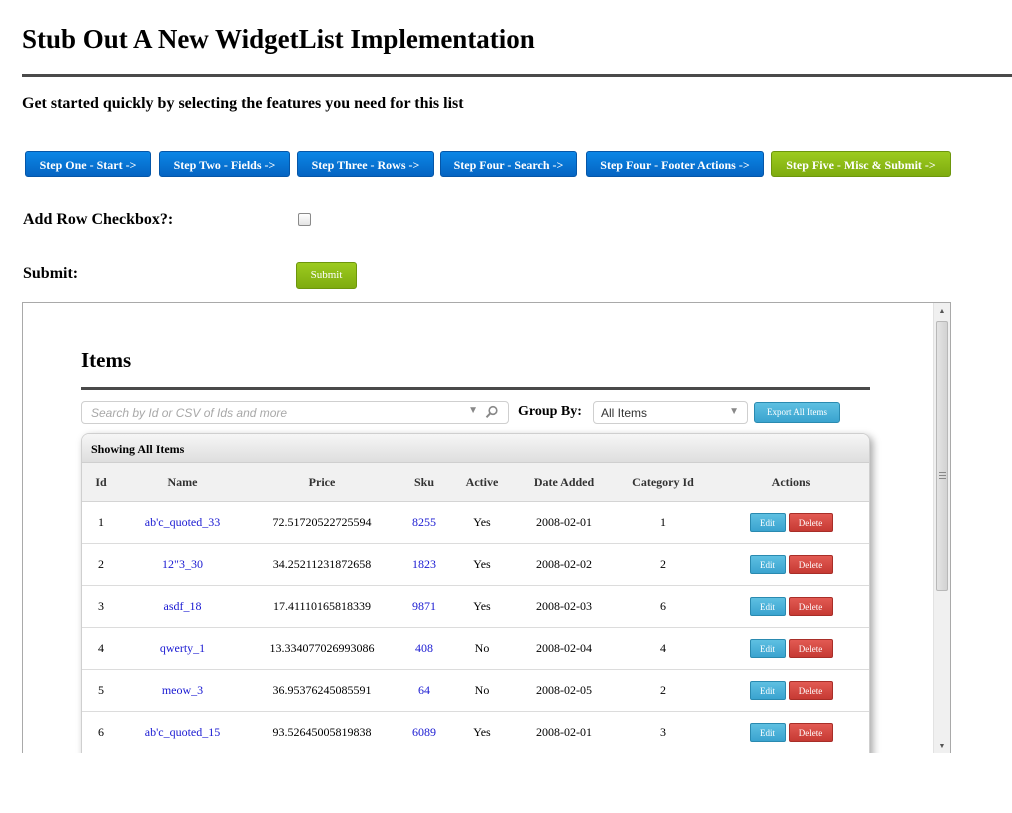 This screenshot has height=813, width=1012. What do you see at coordinates (550, 411) in the screenshot?
I see `group-by-label: Group By:` at bounding box center [550, 411].